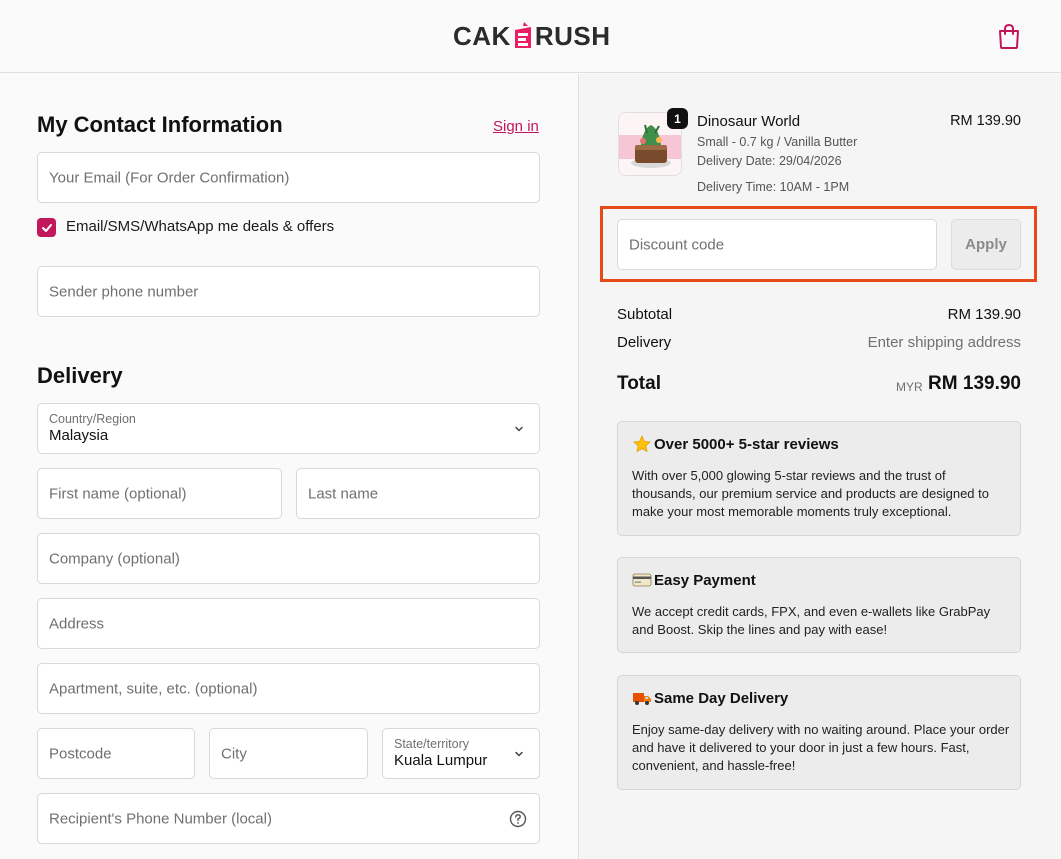 Image resolution: width=1061 pixels, height=859 pixels. I want to click on last-name-placeholder: Last name, so click(343, 493).